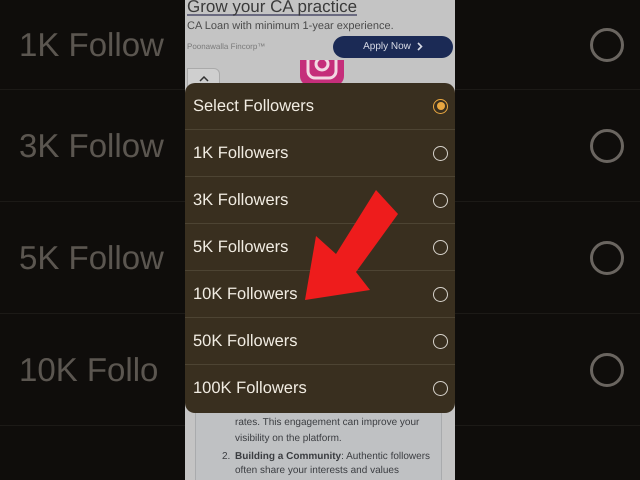  I want to click on option-row: 100K Followers, so click(320, 388).